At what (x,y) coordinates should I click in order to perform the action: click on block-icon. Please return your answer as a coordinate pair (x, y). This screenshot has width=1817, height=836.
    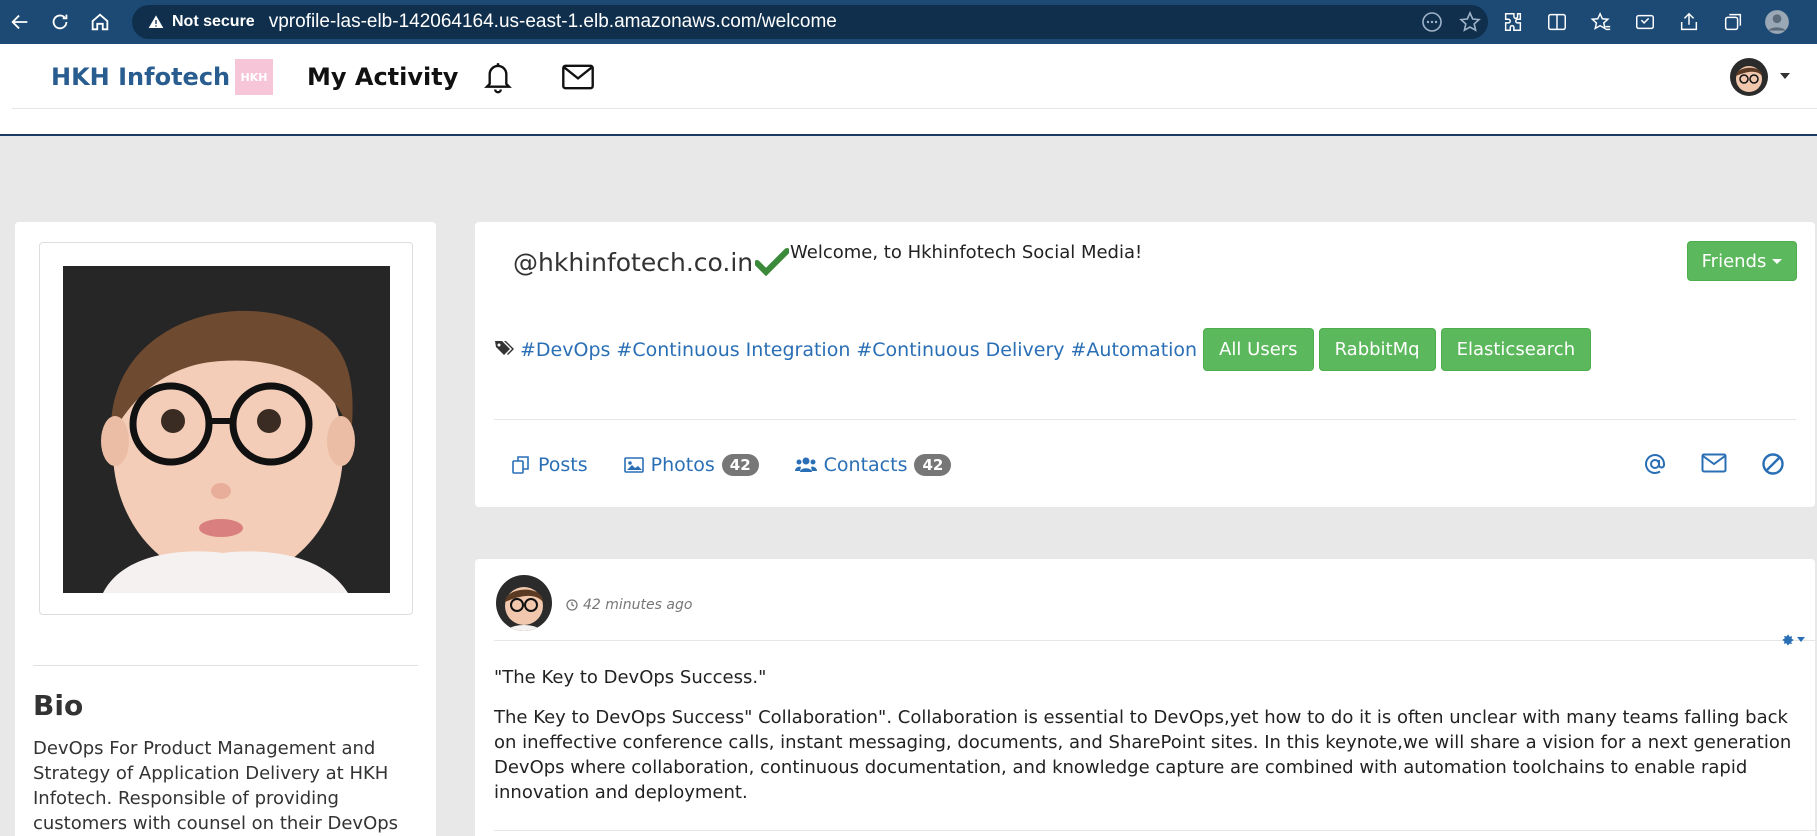
    Looking at the image, I should click on (1773, 464).